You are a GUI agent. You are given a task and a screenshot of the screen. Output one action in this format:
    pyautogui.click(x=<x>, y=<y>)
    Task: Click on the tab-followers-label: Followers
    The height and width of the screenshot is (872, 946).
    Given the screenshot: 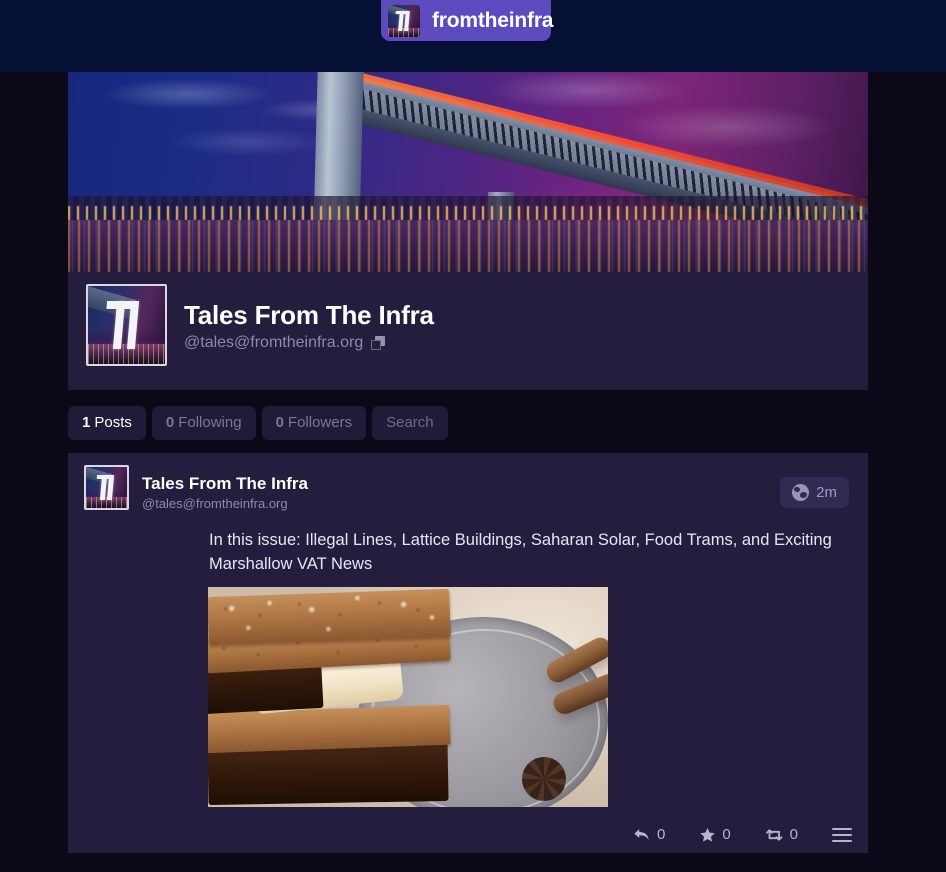 What is the action you would take?
    pyautogui.click(x=320, y=422)
    